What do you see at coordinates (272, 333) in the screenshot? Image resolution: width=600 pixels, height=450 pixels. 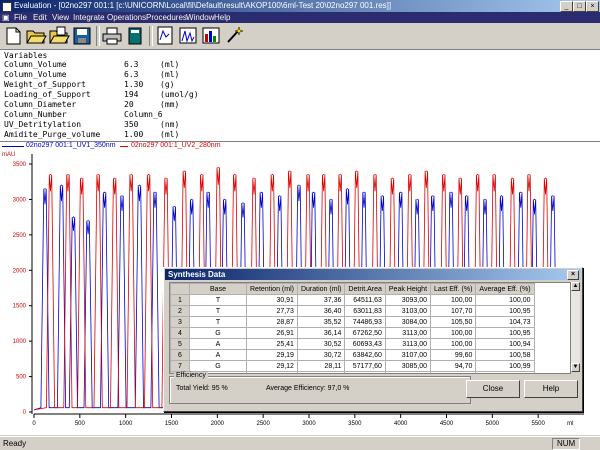 I see `table-cell: 26,91` at bounding box center [272, 333].